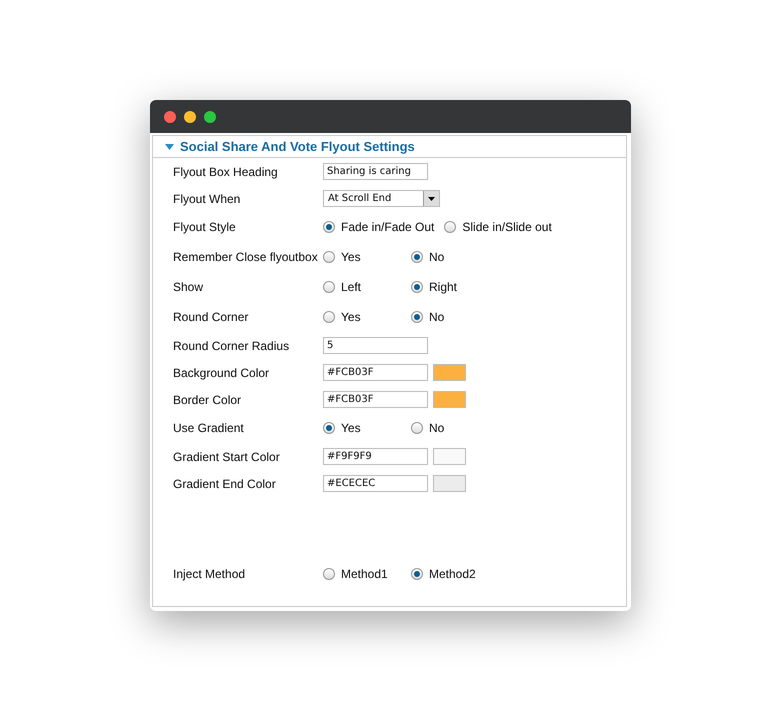 Image resolution: width=781 pixels, height=712 pixels. I want to click on option-label: Method2, so click(452, 574).